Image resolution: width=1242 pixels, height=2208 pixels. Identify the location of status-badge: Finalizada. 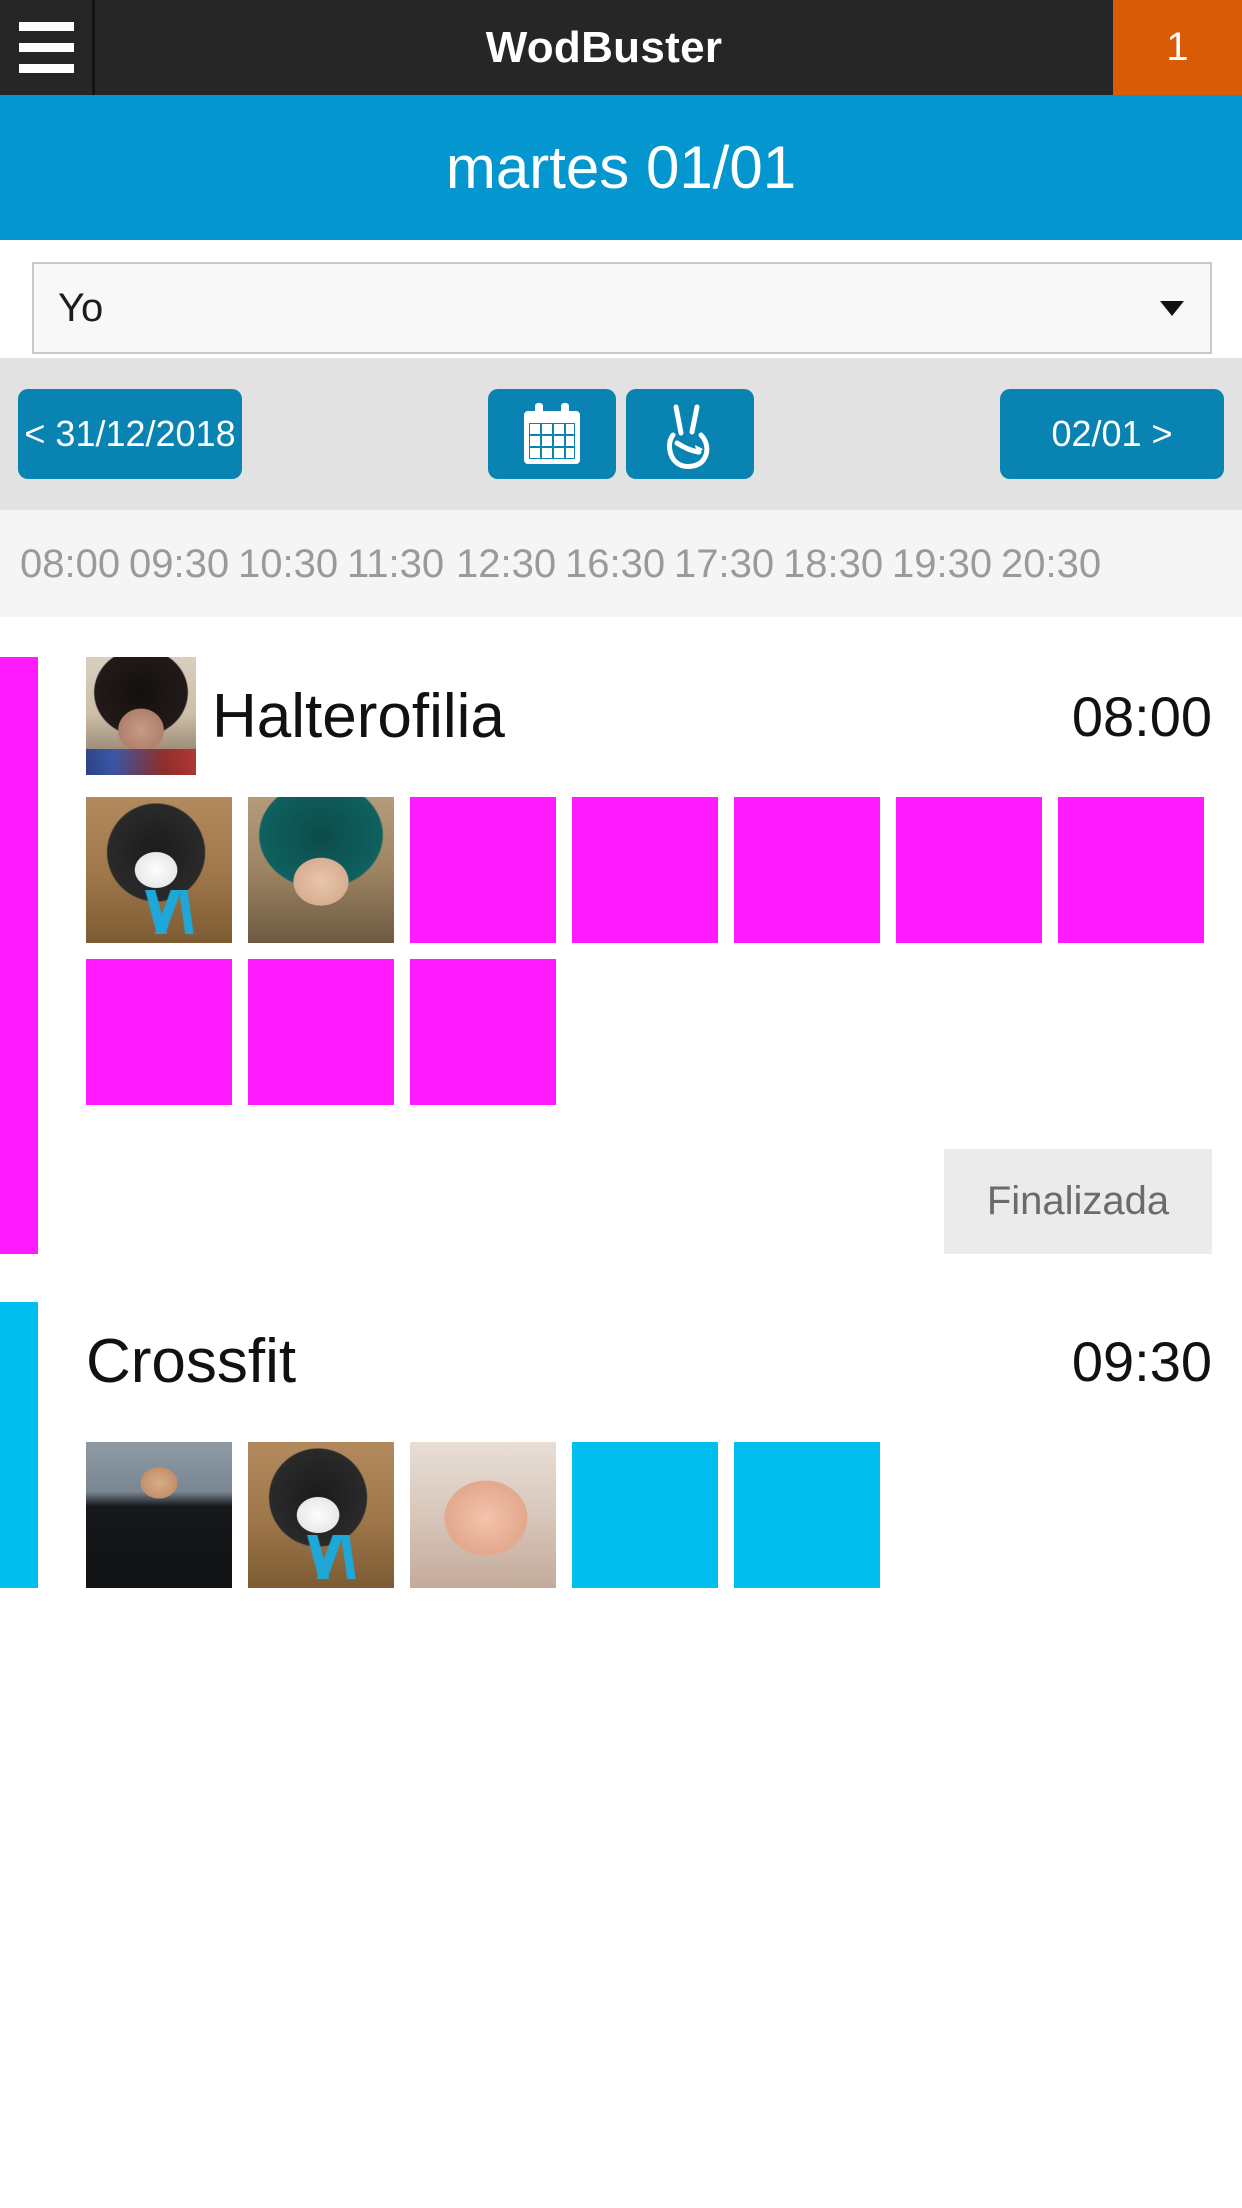
(1078, 1201).